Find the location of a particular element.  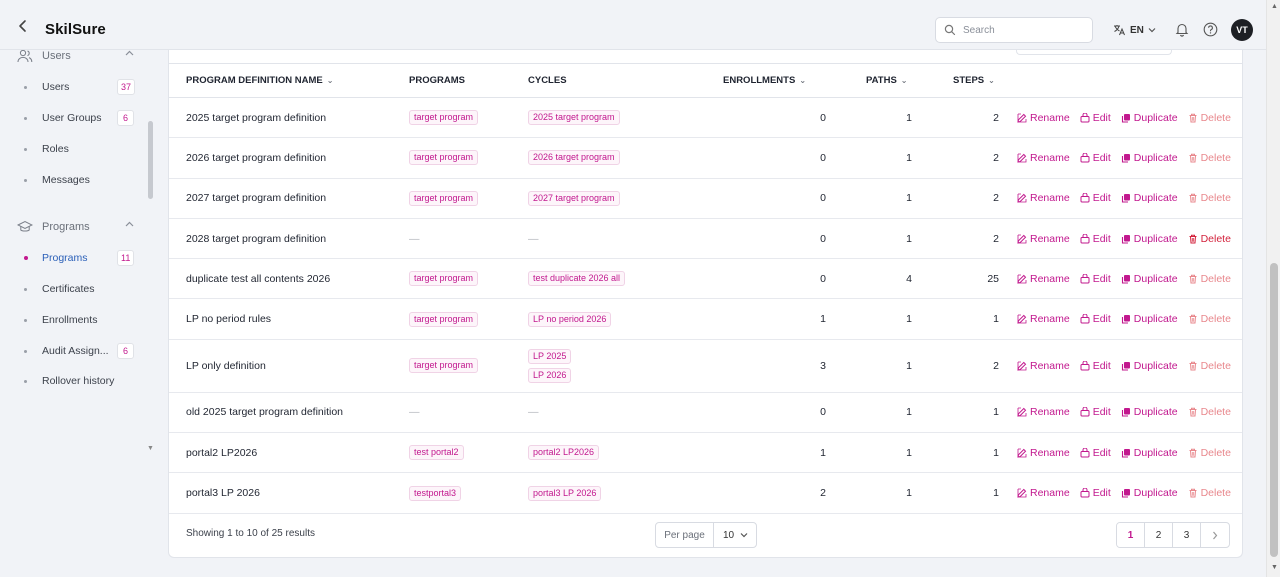

sidebar-item-user-groups: User Groups 6 is located at coordinates (81, 118).